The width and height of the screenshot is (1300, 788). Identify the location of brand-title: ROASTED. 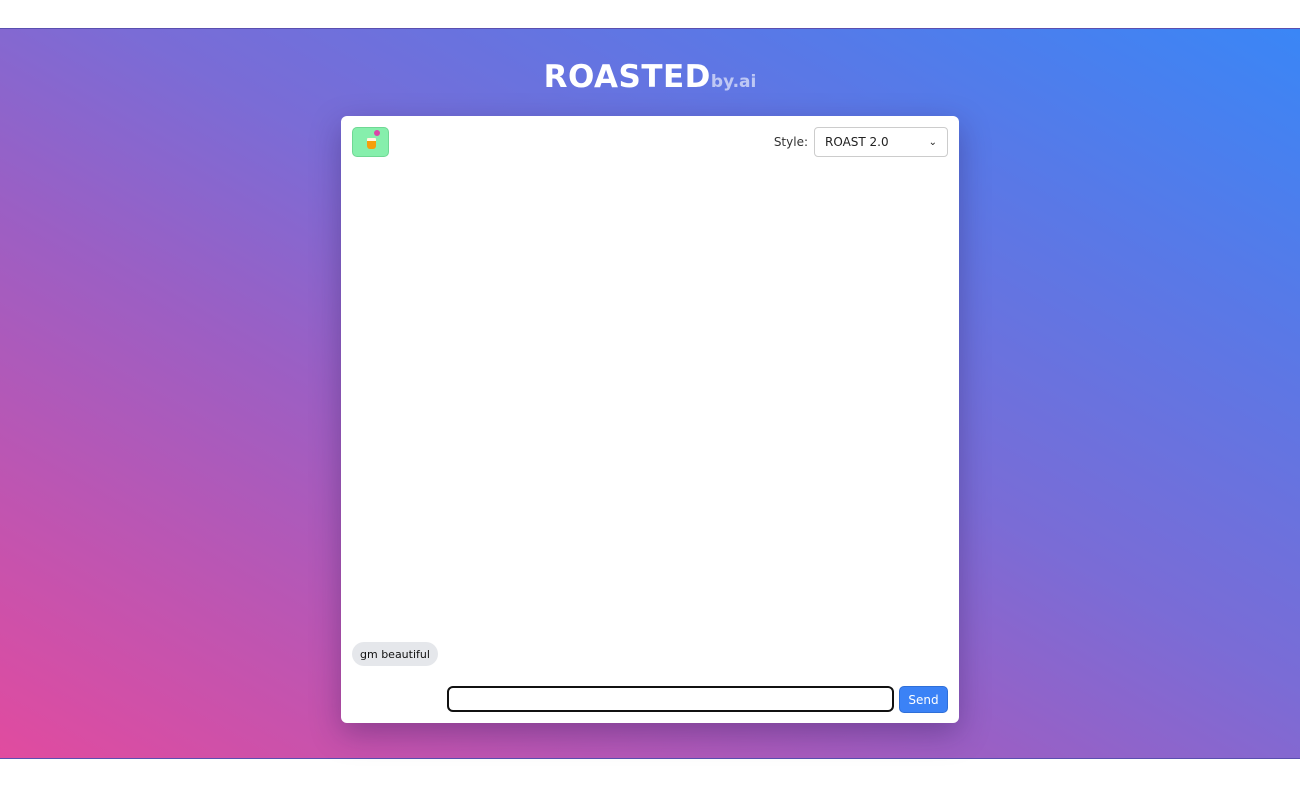
(627, 77).